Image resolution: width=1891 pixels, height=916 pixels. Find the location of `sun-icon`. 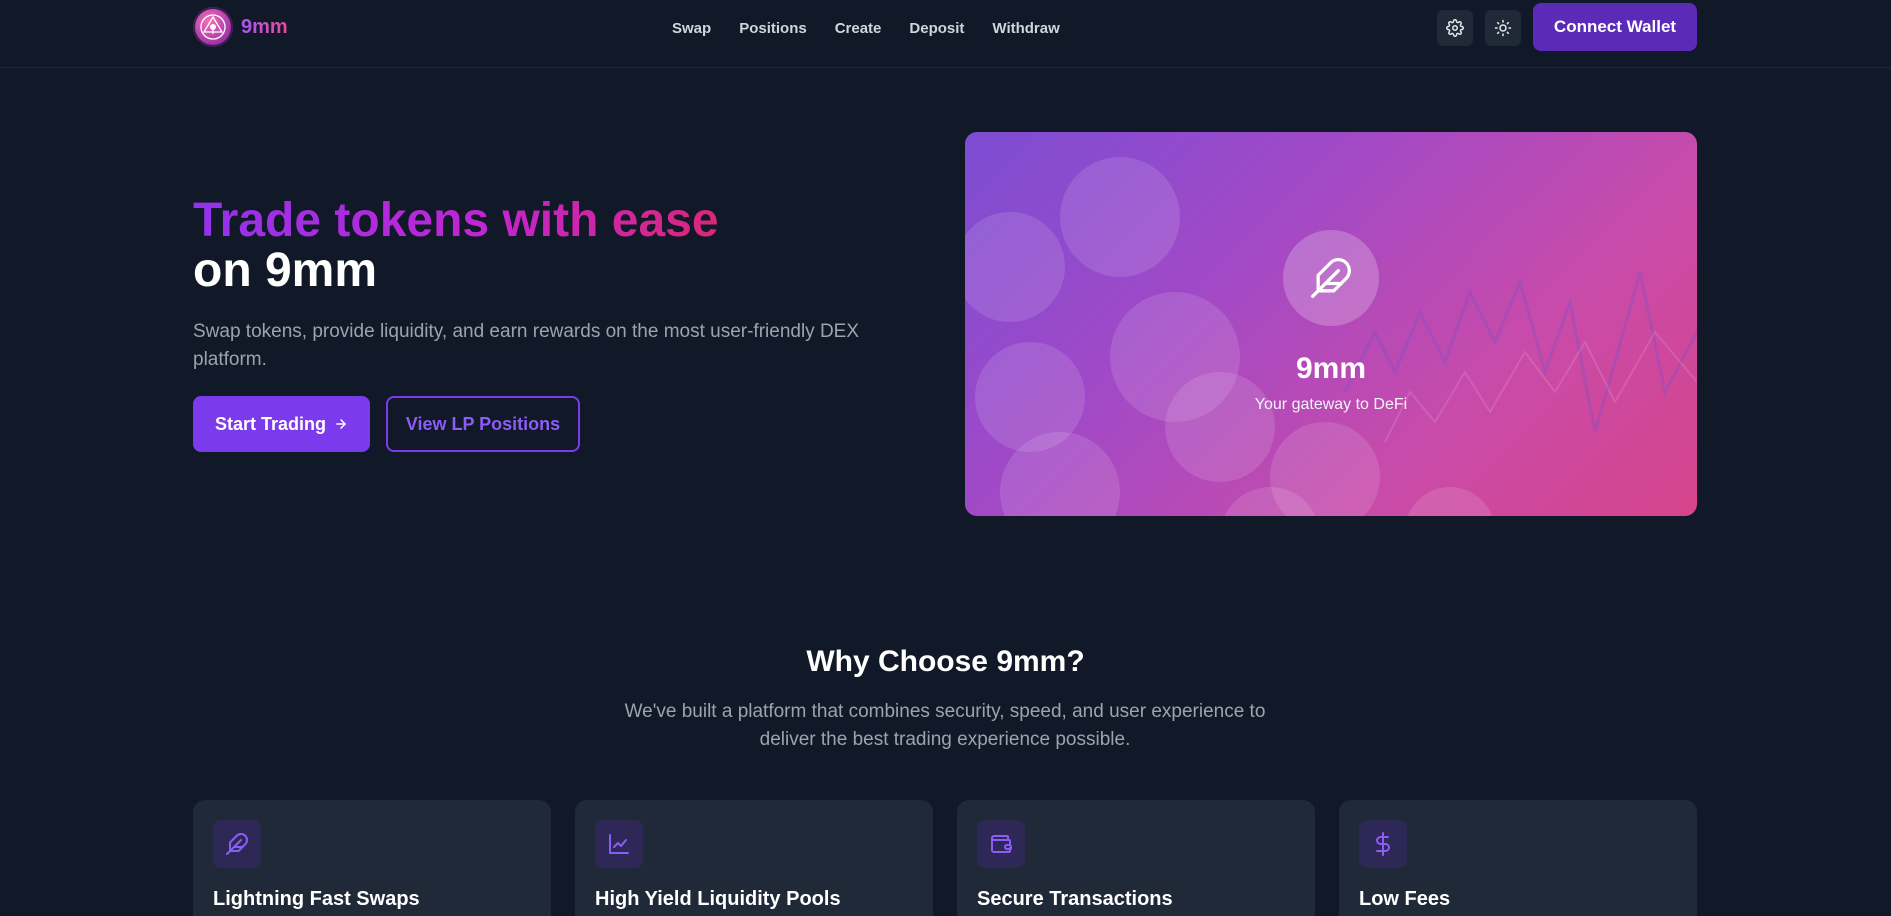

sun-icon is located at coordinates (1503, 28).